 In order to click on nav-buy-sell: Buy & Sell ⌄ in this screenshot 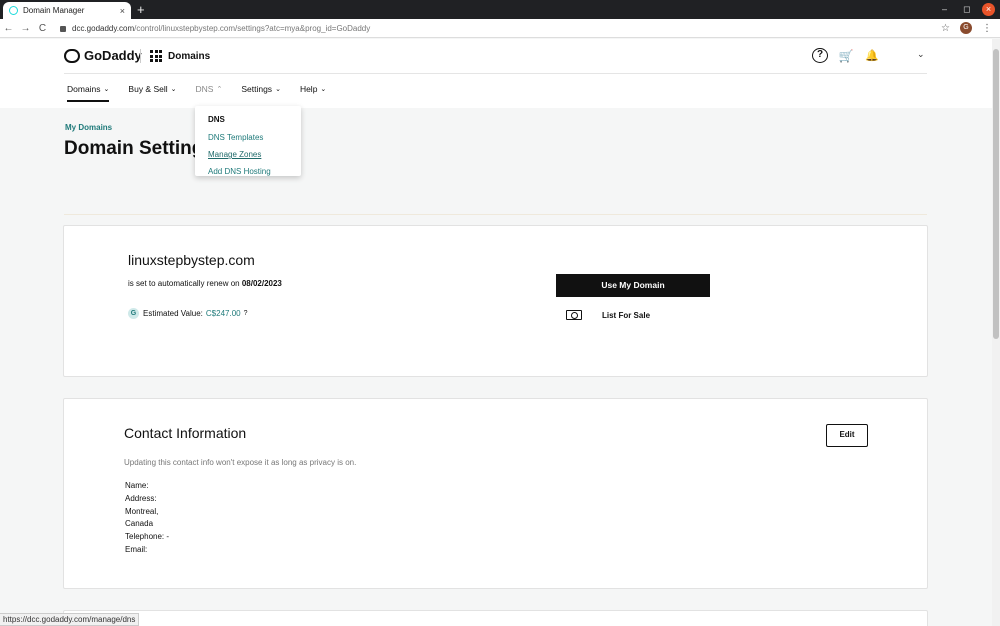, I will do `click(152, 89)`.